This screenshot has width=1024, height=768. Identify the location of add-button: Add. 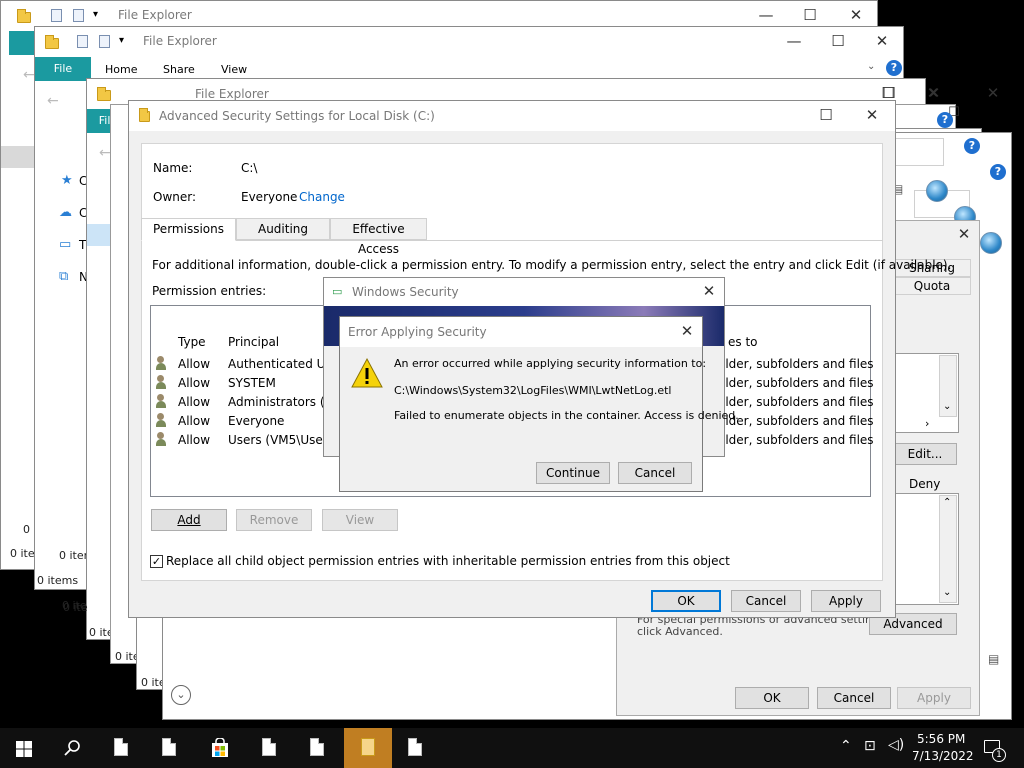
(189, 520).